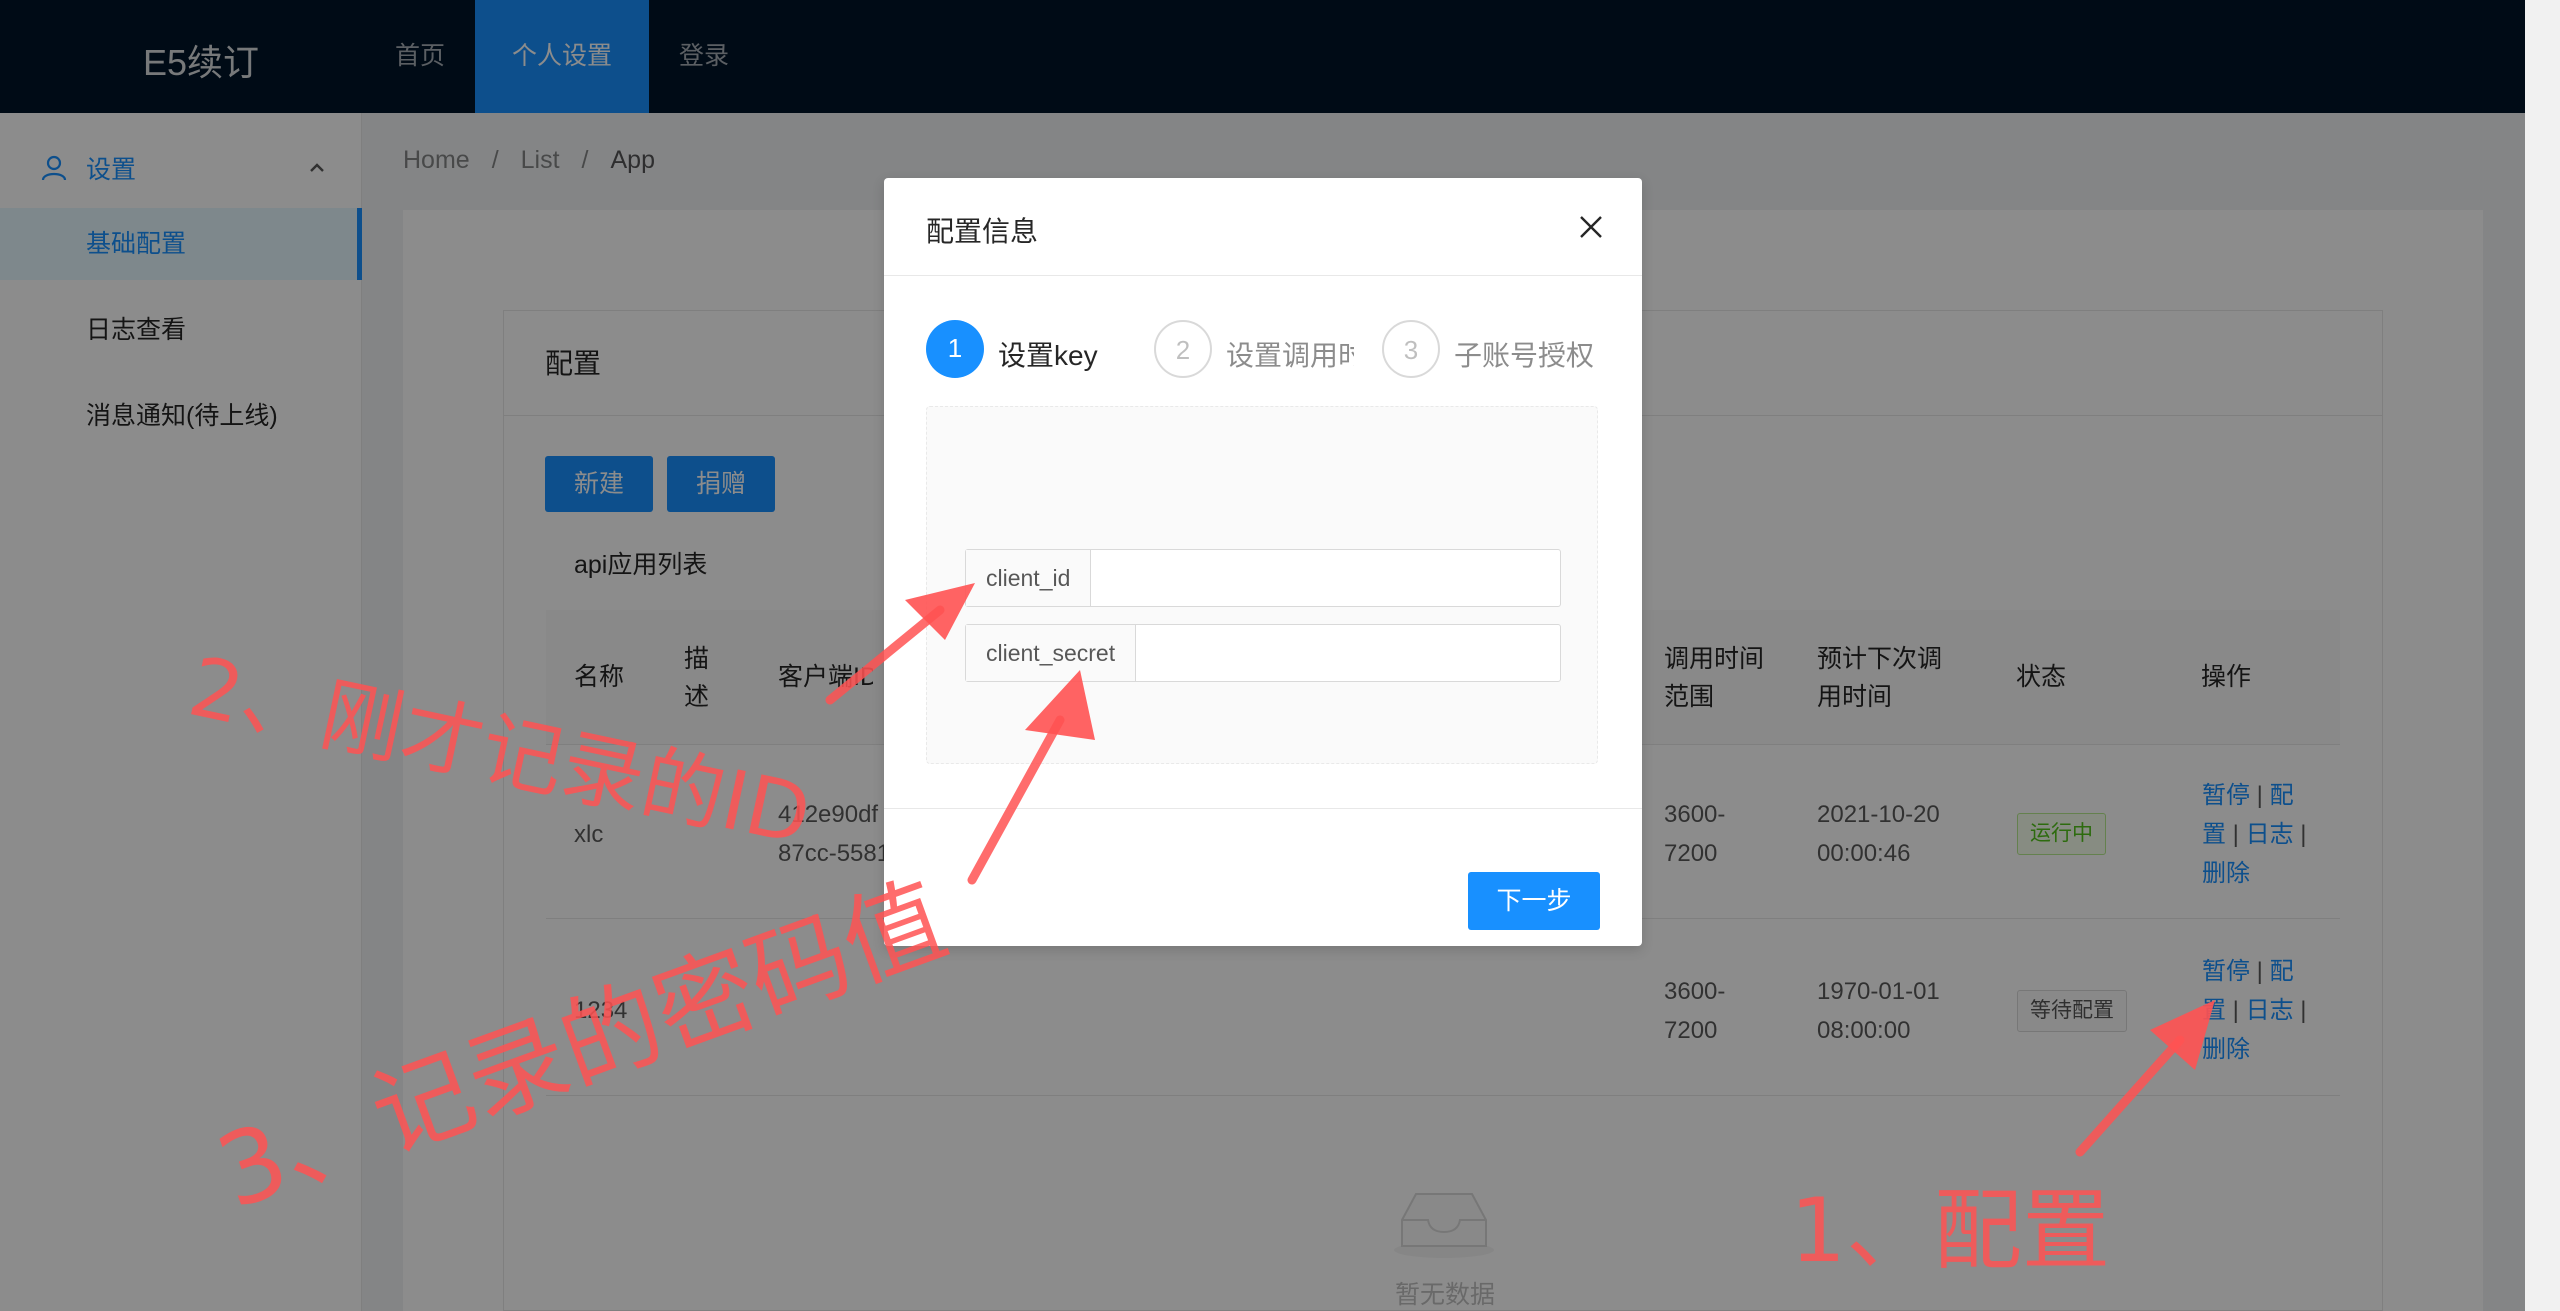 The image size is (2560, 1311). What do you see at coordinates (1048, 355) in the screenshot?
I see `step-1-label: 设置key` at bounding box center [1048, 355].